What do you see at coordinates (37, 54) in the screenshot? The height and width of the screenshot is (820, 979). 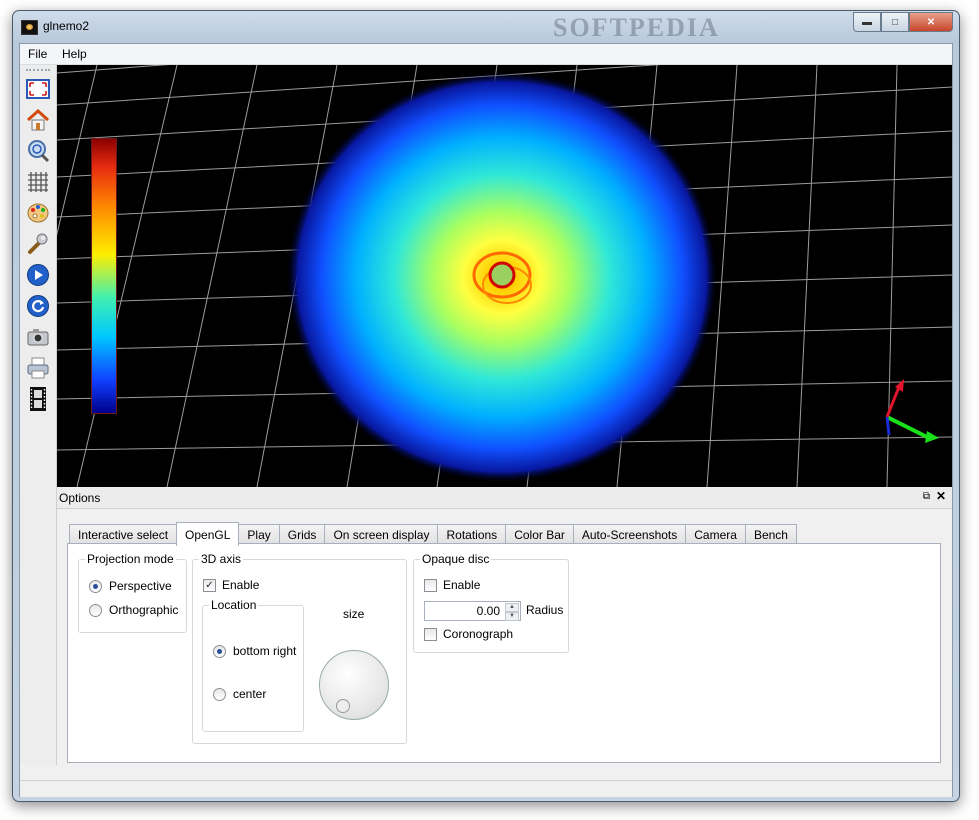 I see `menu-file: File` at bounding box center [37, 54].